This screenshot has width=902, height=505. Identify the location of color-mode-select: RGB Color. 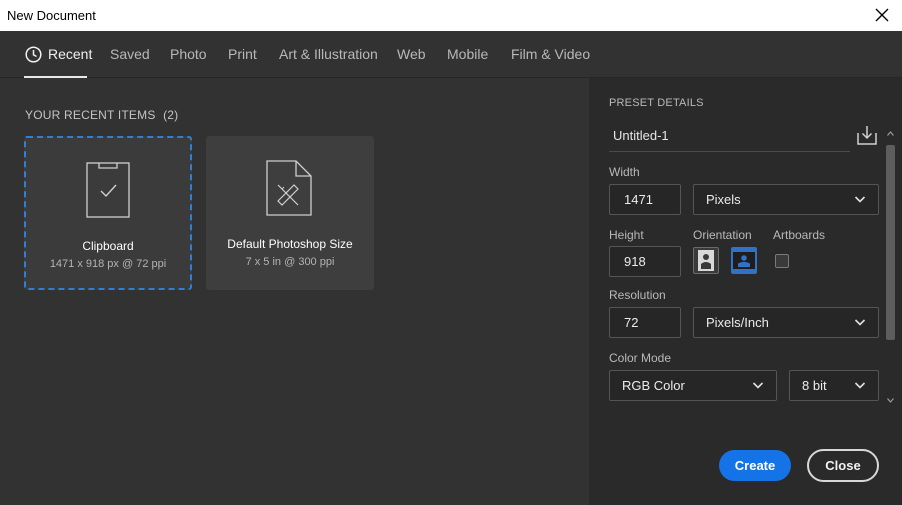
(693, 385).